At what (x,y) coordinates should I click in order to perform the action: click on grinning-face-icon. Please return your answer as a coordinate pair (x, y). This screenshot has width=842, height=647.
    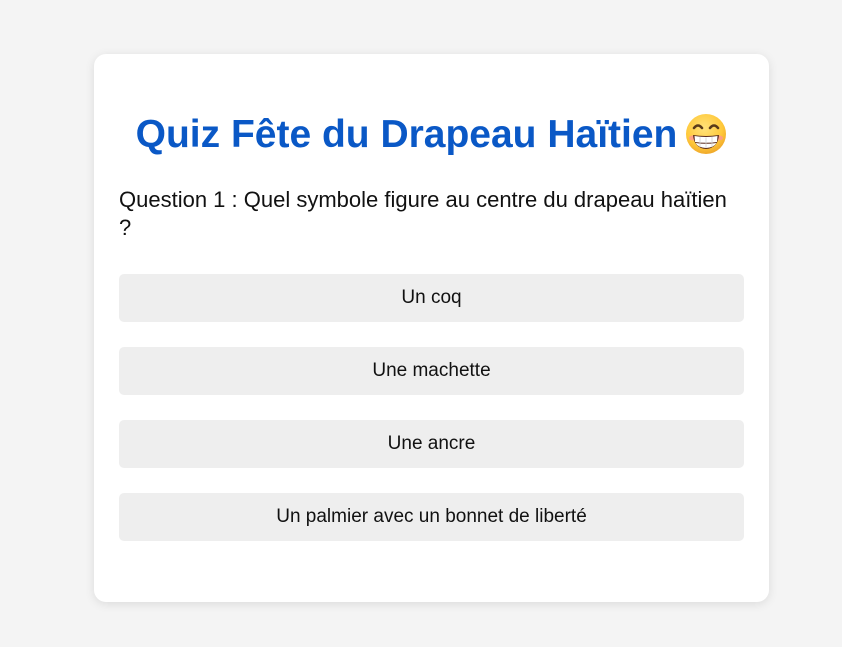
    Looking at the image, I should click on (706, 133).